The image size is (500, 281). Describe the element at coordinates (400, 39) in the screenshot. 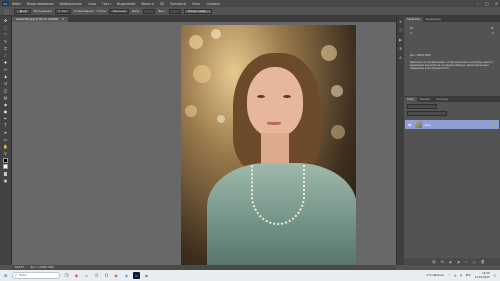

I see `actions-panel-icon: ▶` at that location.